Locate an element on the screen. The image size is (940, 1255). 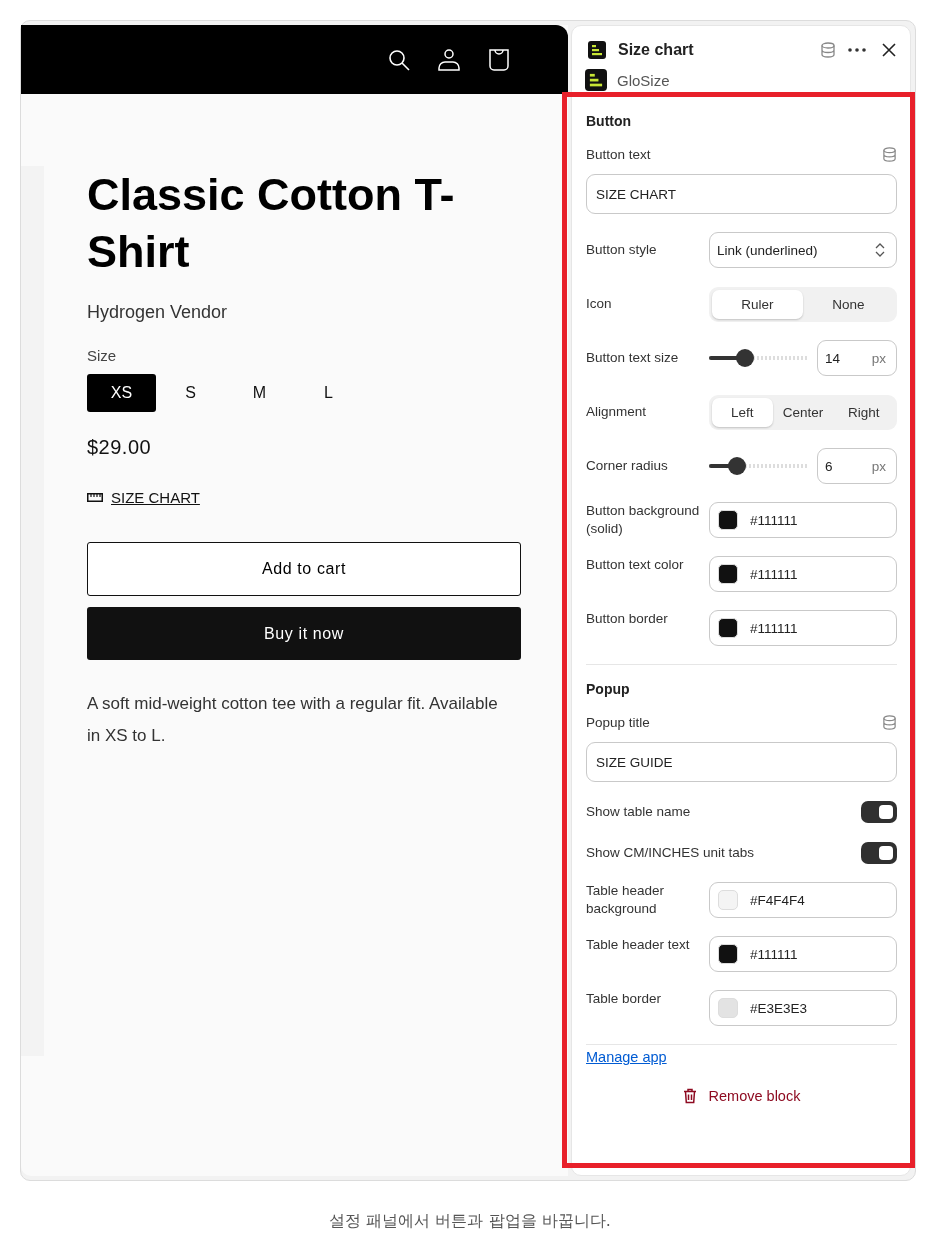
vendor-name: Hydrogen Vendor is located at coordinates (158, 312).